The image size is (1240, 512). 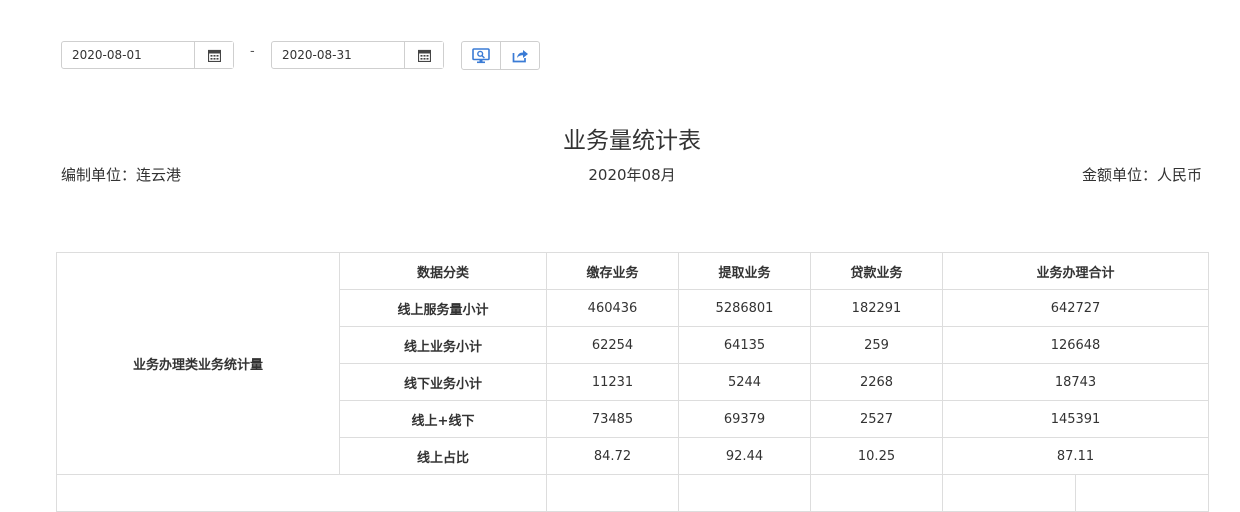 I want to click on table-row-partial, so click(x=633, y=493).